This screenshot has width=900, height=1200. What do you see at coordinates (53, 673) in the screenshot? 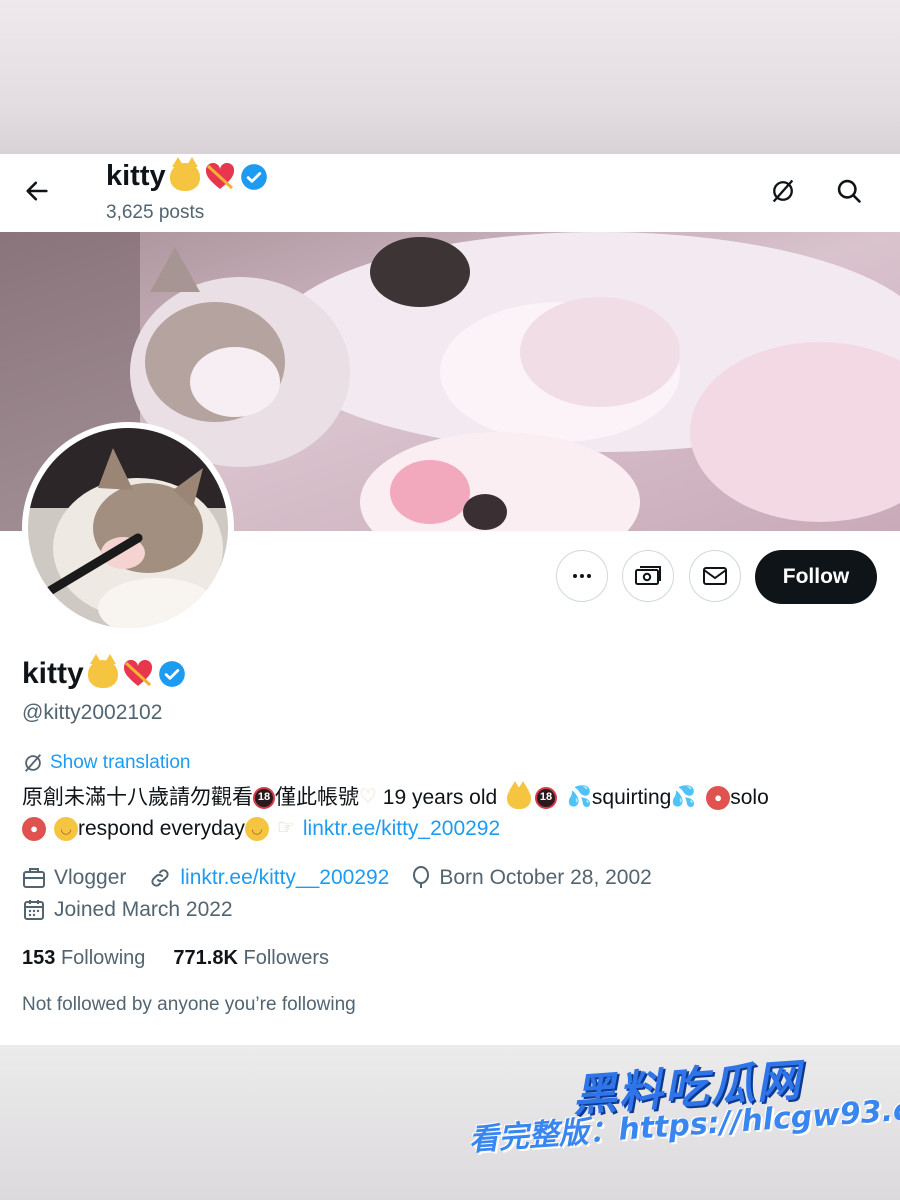
I see `display-name: kitty` at bounding box center [53, 673].